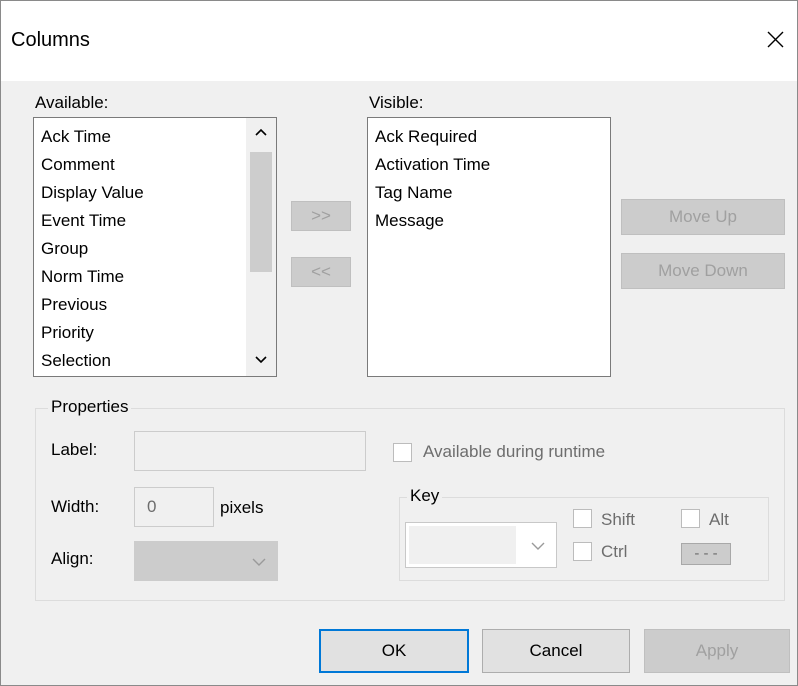 The width and height of the screenshot is (798, 686). Describe the element at coordinates (92, 193) in the screenshot. I see `list-item: Display Value` at that location.